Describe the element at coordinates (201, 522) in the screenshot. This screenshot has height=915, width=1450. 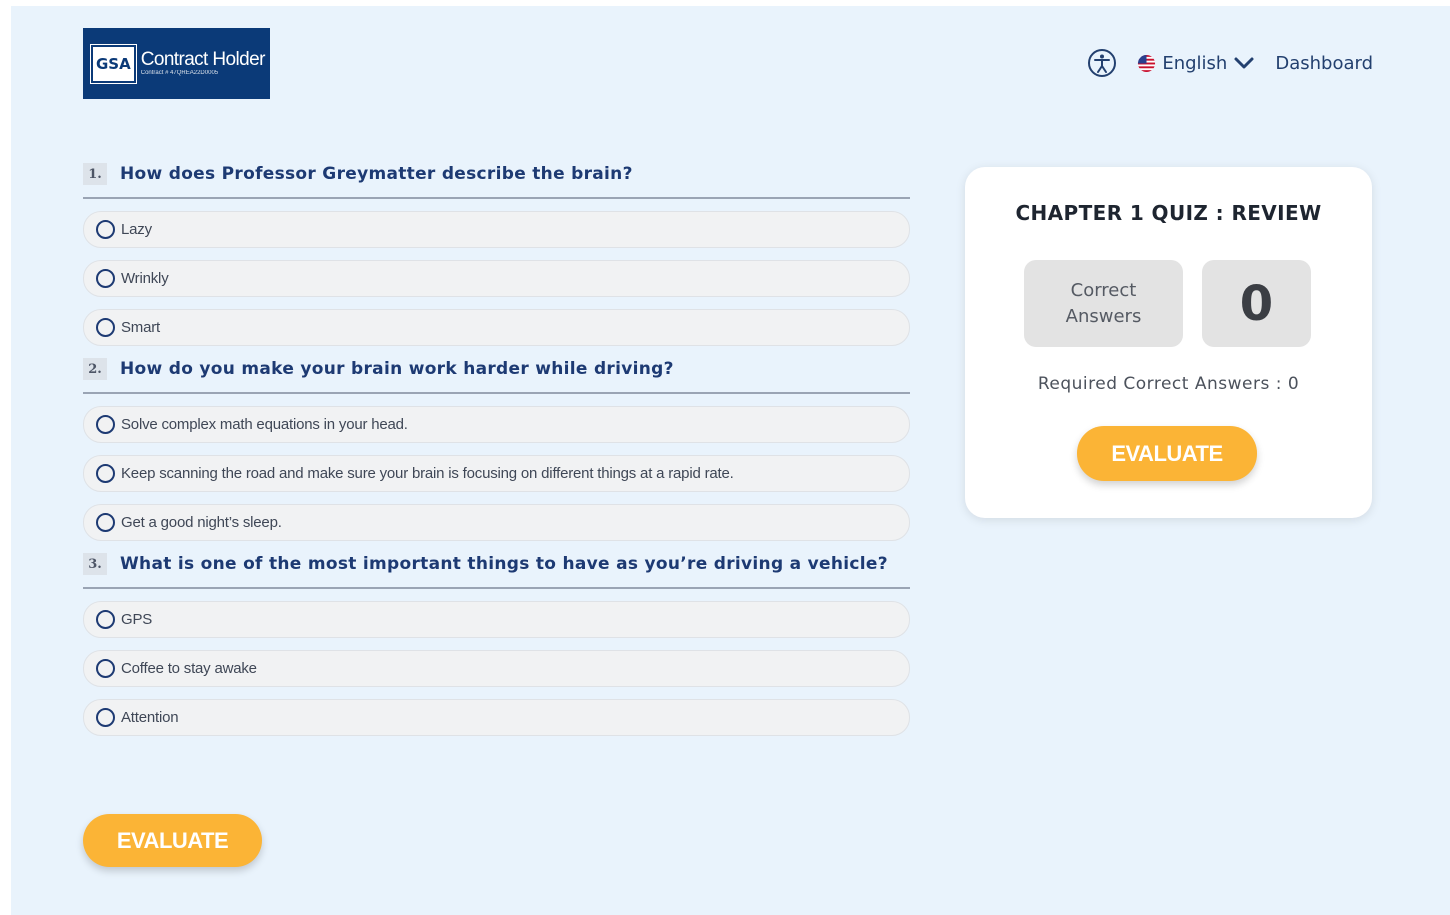
I see `answer-label: Get a good night’s sleep.` at that location.